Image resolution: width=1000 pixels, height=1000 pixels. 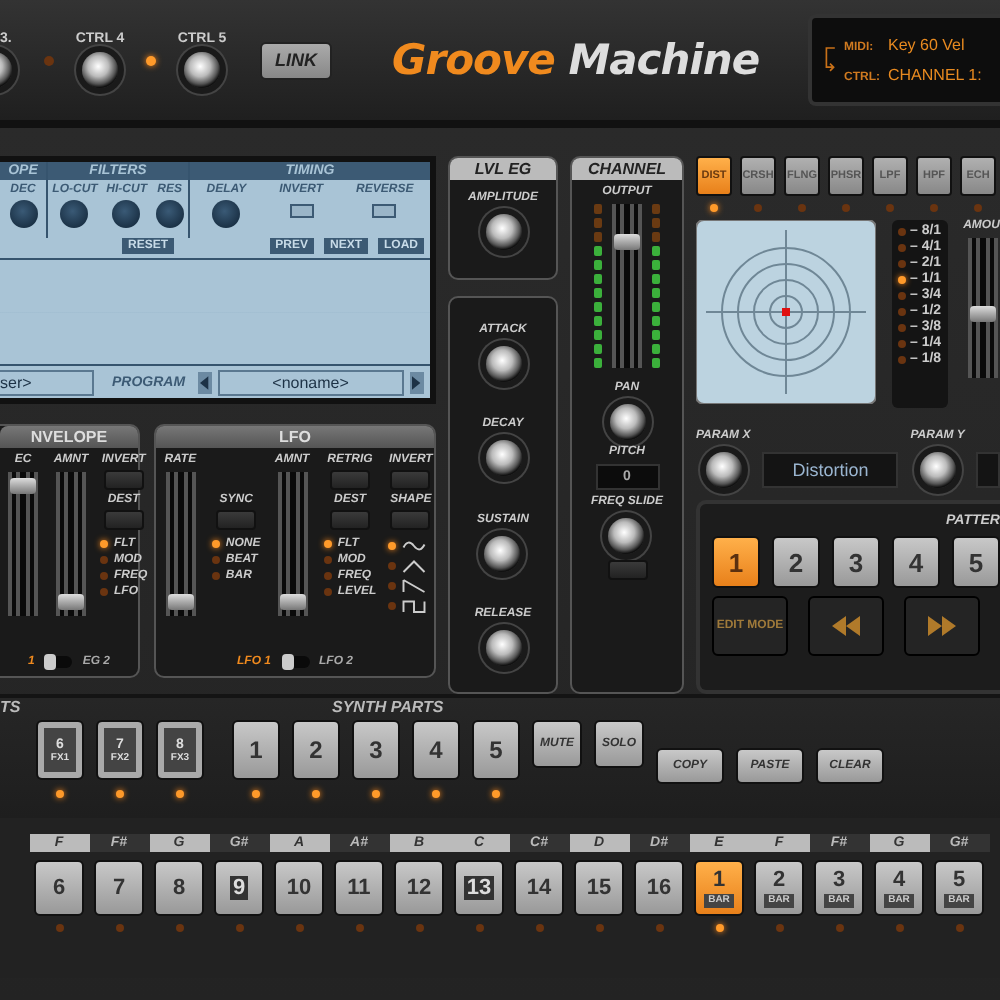 I want to click on rewind-icon, so click(x=846, y=626).